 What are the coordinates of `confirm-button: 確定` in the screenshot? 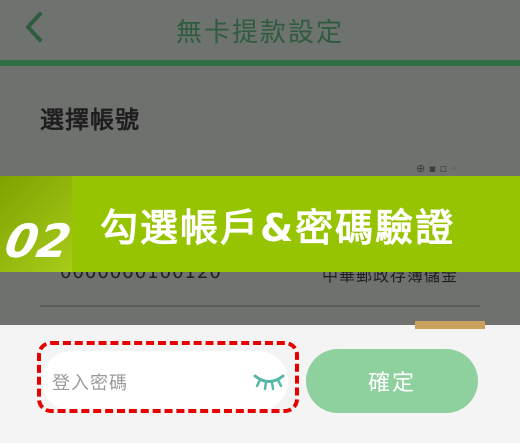 It's located at (392, 381).